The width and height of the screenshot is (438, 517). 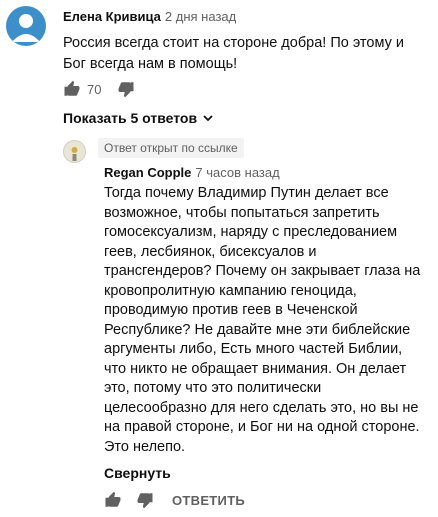 I want to click on chevron-down-icon, so click(x=208, y=118).